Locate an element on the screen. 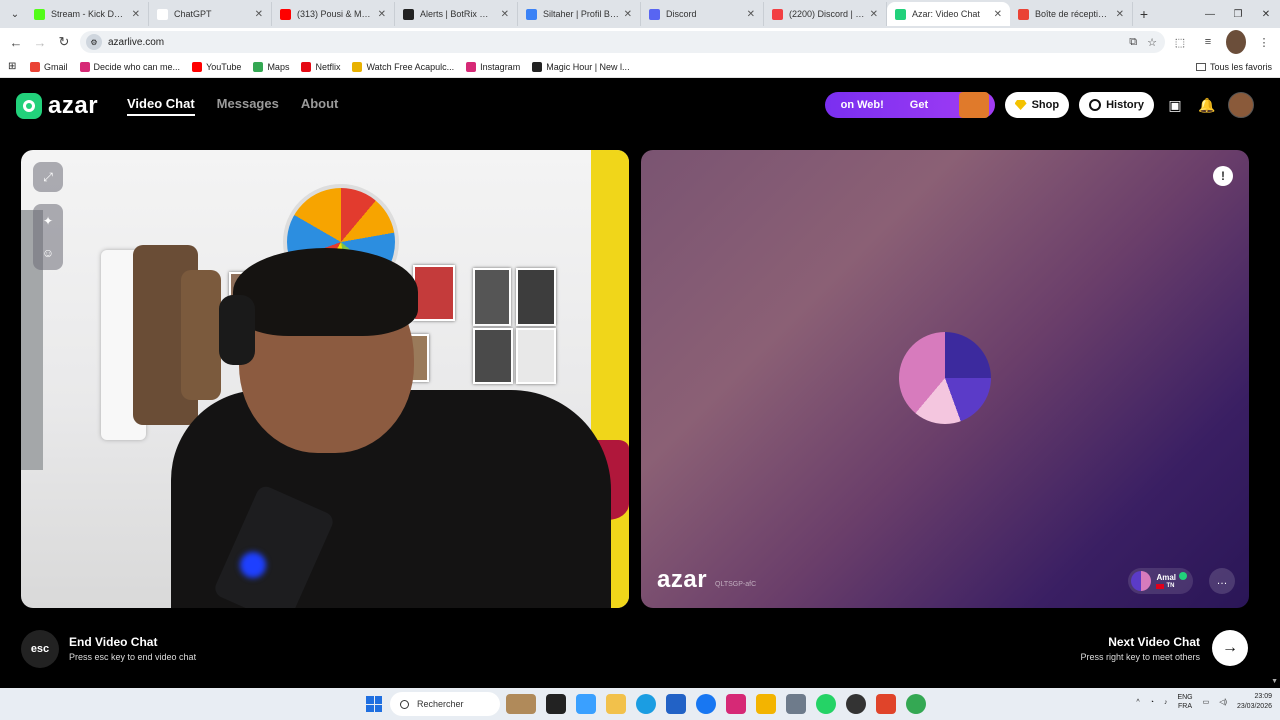 The width and height of the screenshot is (1280, 720). bookmark-item: Netflix is located at coordinates (320, 66).